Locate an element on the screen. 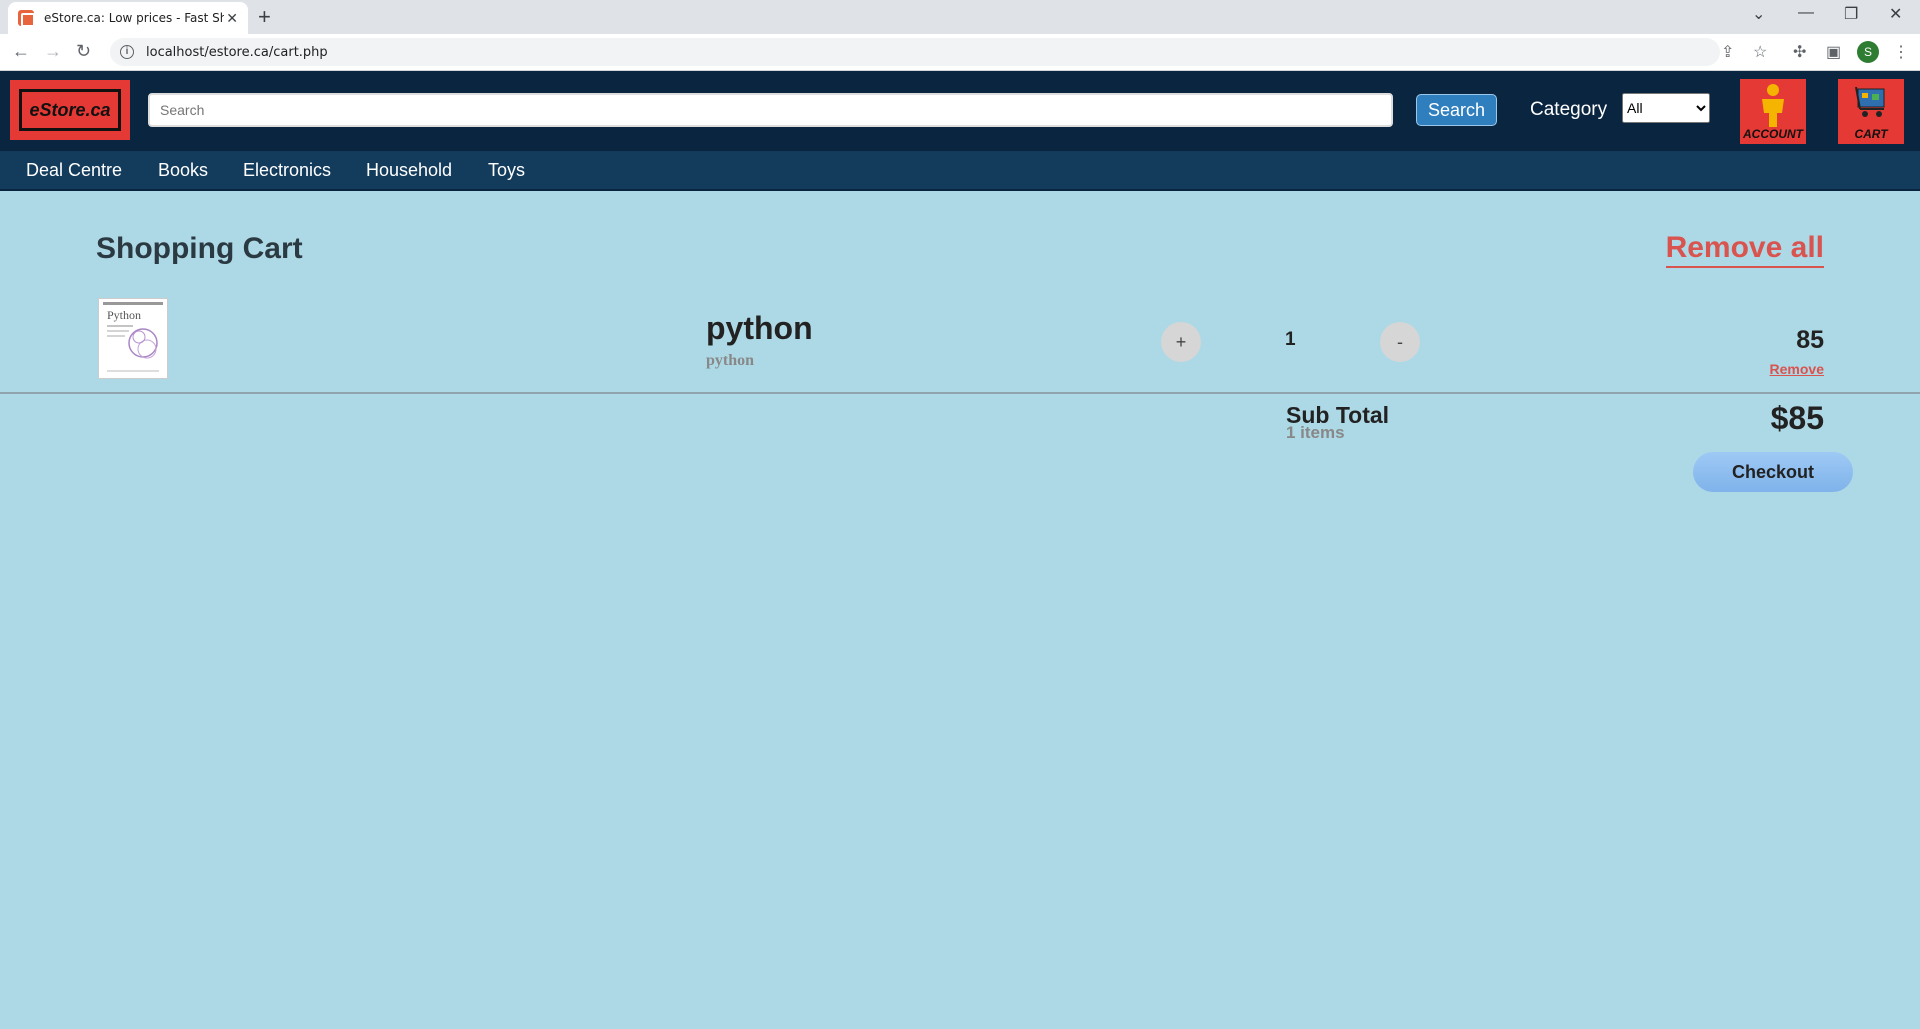 This screenshot has width=1920, height=1029. nav-item-electronics: Electronics is located at coordinates (287, 170).